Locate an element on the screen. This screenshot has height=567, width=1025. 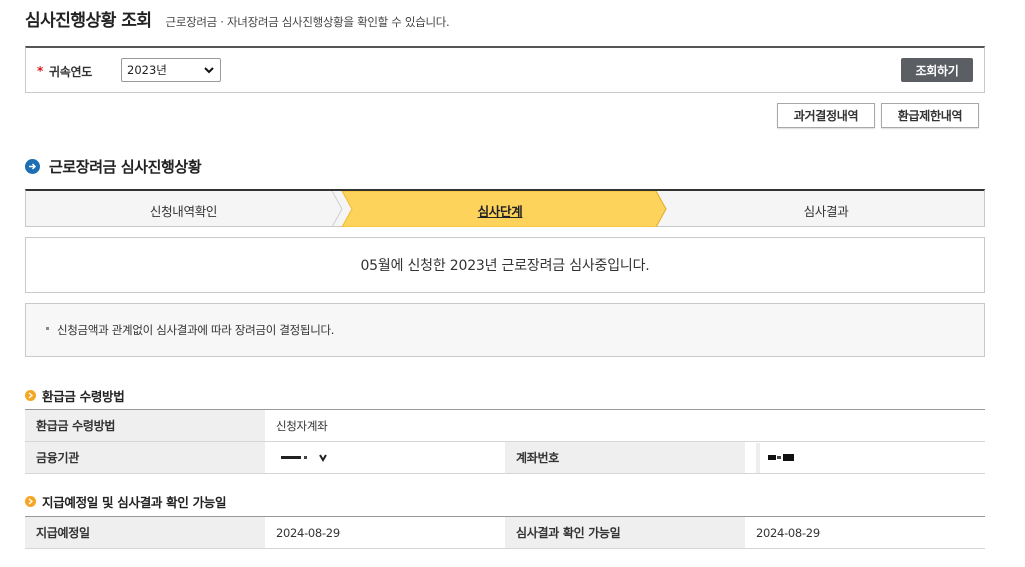
payment-schedule-table: 지급예정일 2024-08-29 심사결과 확인 가능일 2024-08-29 is located at coordinates (505, 532).